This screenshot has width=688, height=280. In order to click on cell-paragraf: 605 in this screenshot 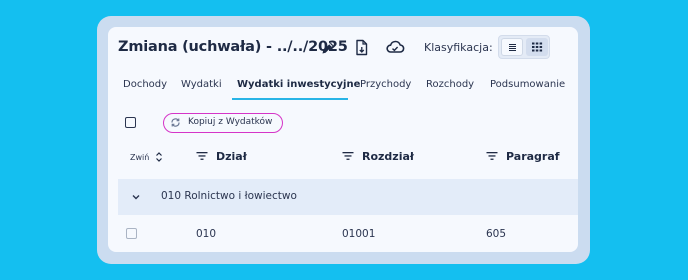, I will do `click(496, 234)`.